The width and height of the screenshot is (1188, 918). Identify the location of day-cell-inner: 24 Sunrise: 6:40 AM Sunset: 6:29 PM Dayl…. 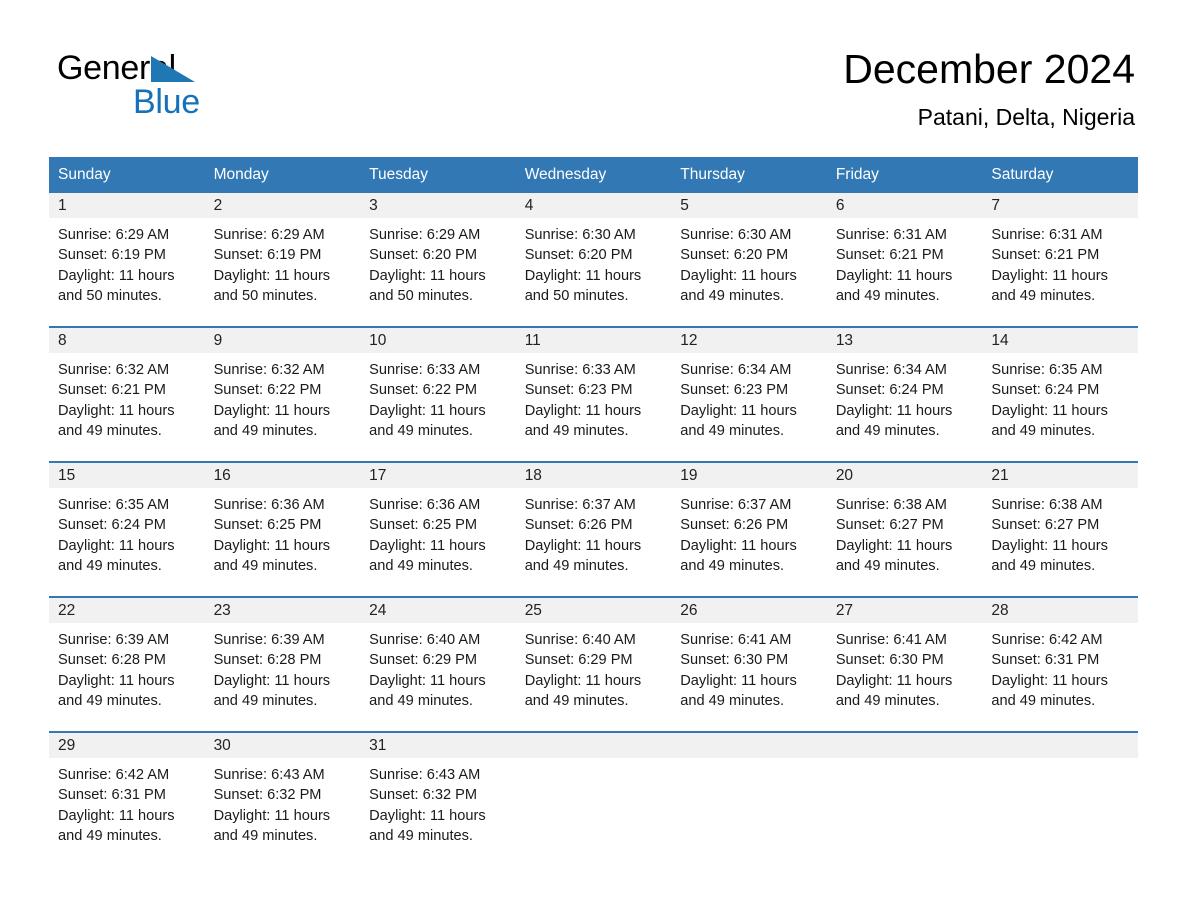
(438, 664).